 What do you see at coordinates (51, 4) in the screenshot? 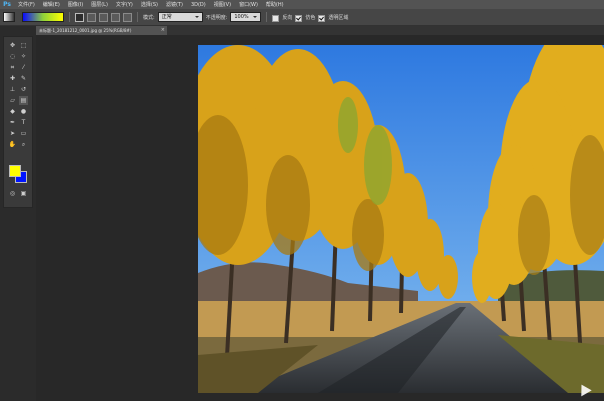
I see `menu-edit: 编辑(E)` at bounding box center [51, 4].